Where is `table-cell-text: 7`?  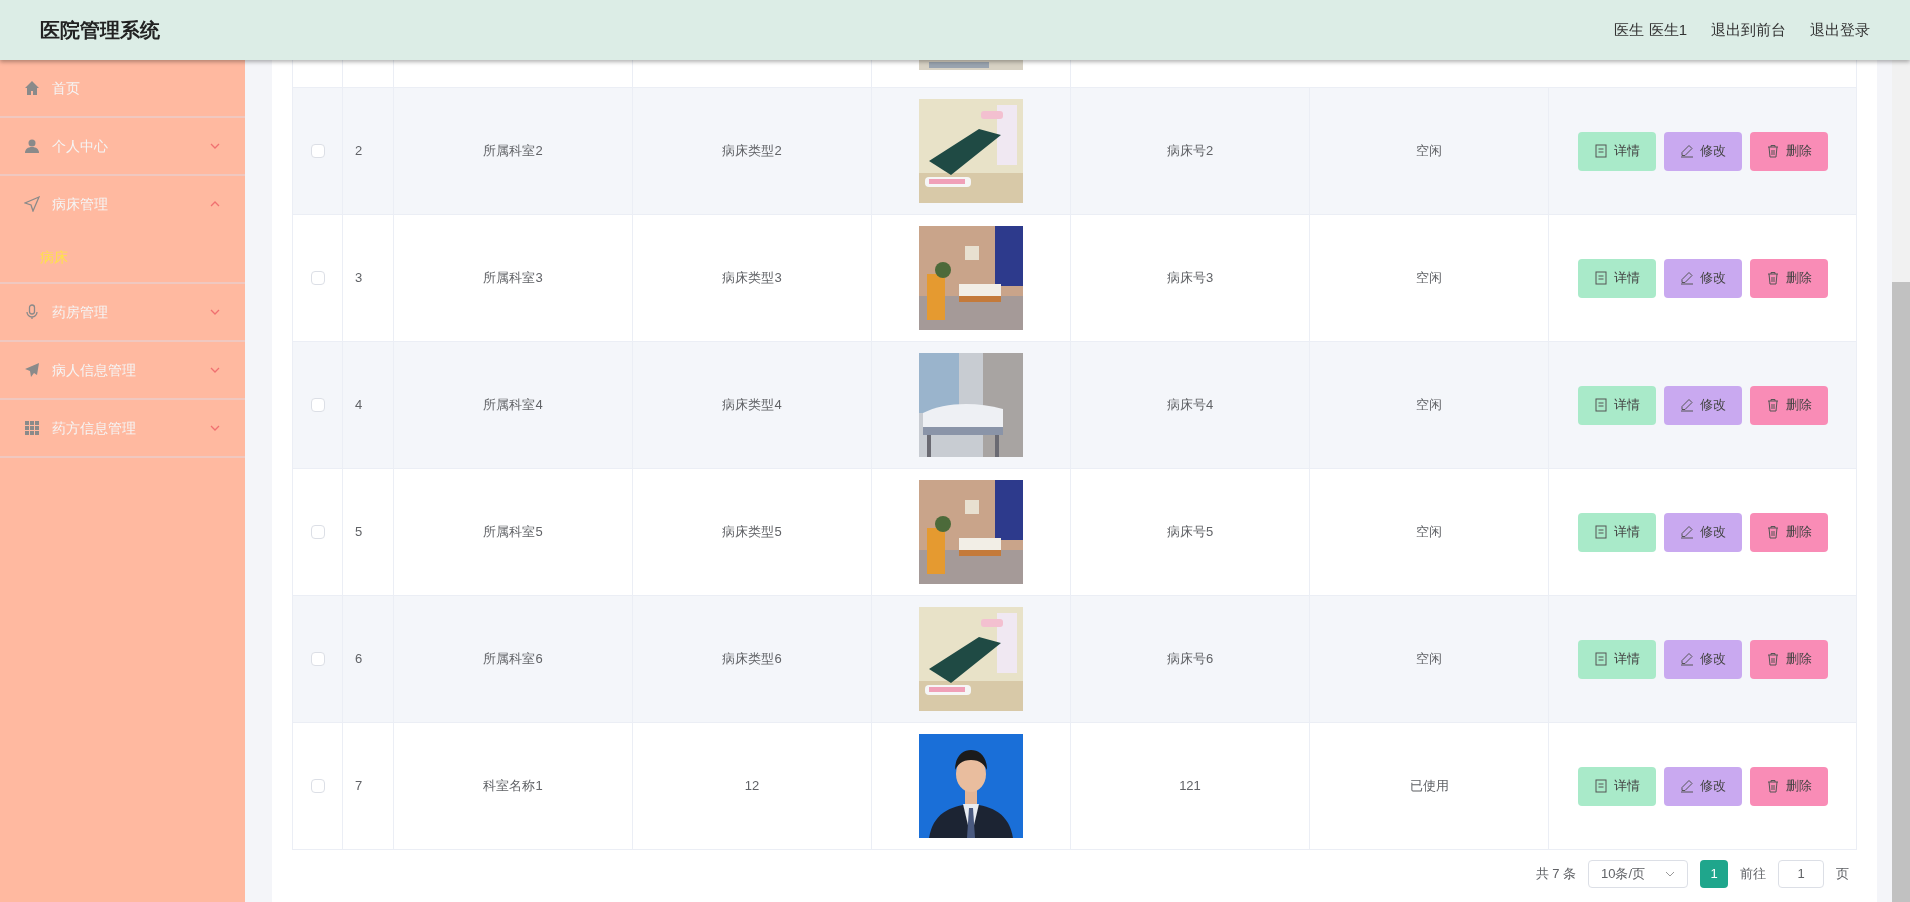
table-cell-text: 7 is located at coordinates (359, 786).